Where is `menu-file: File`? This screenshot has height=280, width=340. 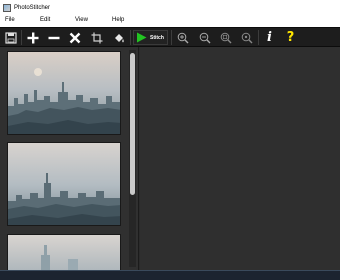
menu-file: File is located at coordinates (10, 20).